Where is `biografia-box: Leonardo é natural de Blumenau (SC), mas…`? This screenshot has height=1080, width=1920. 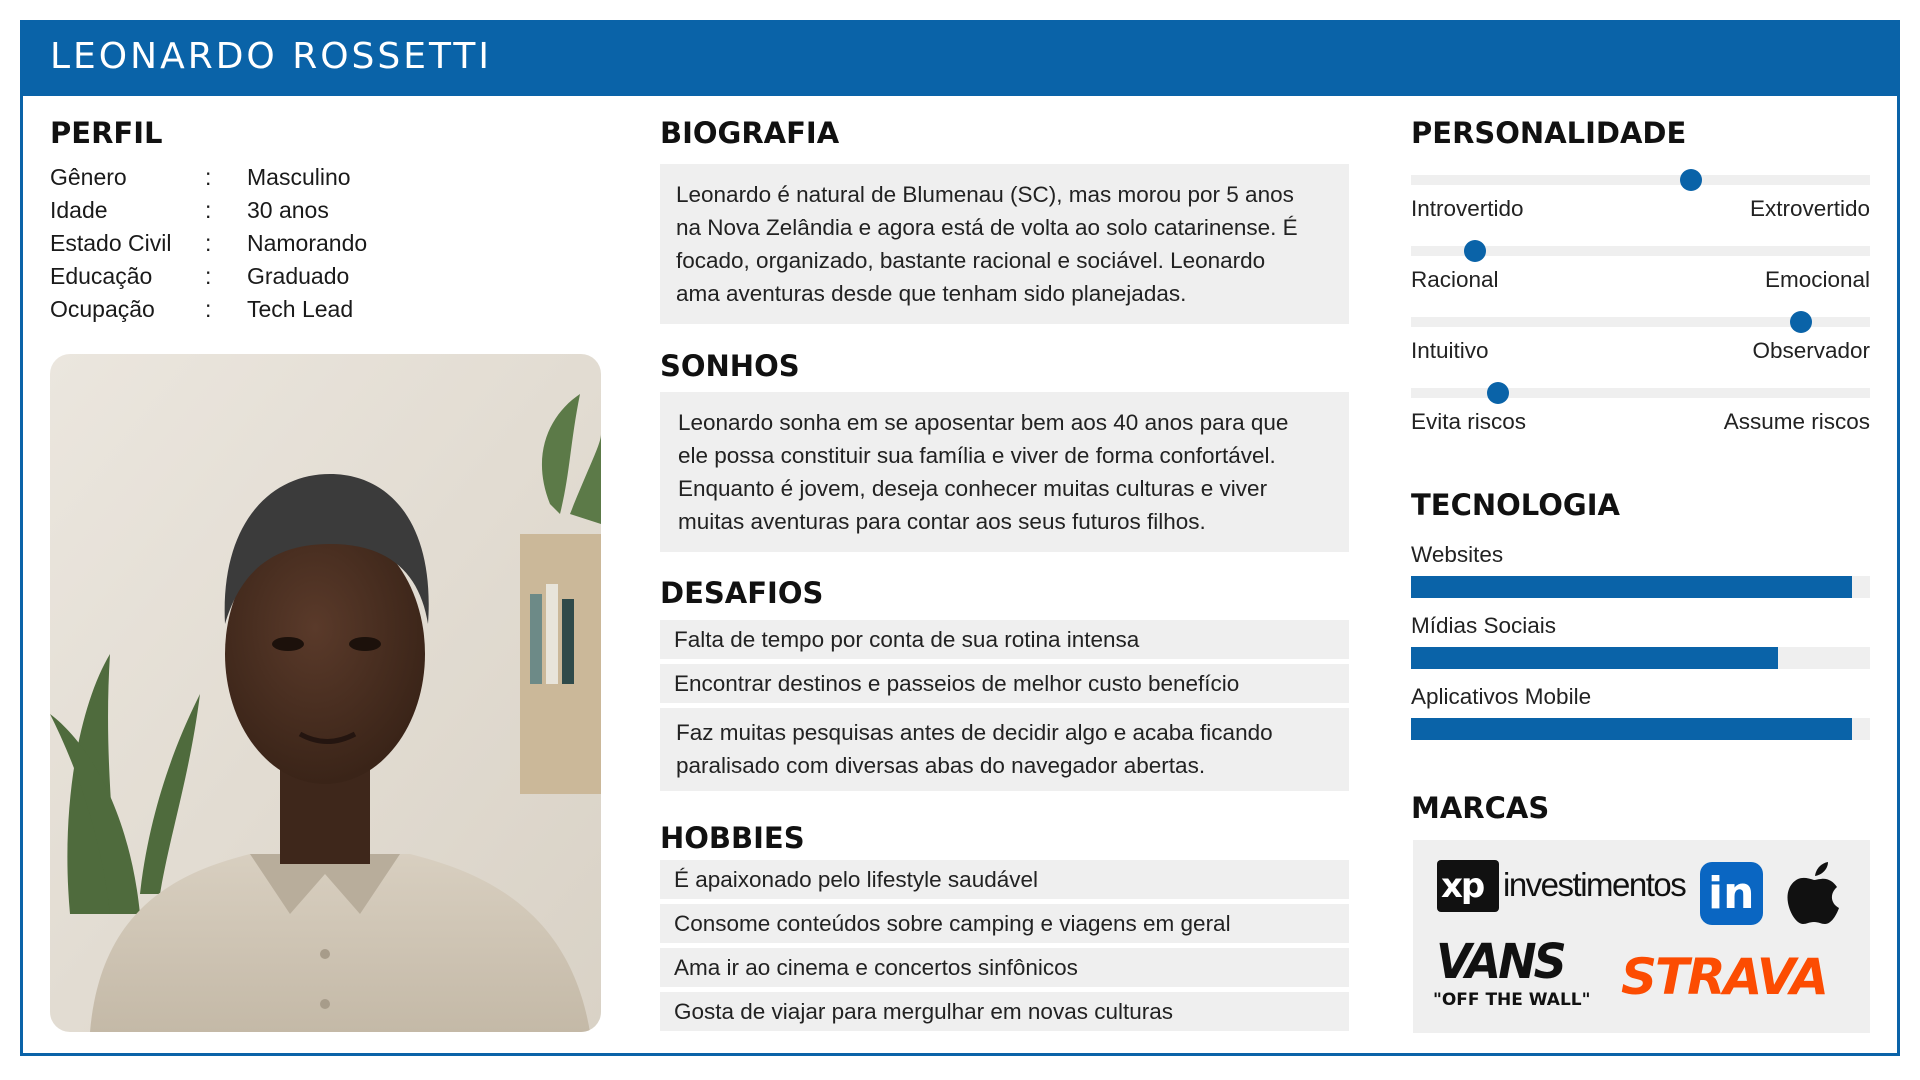 biografia-box: Leonardo é natural de Blumenau (SC), mas… is located at coordinates (1004, 244).